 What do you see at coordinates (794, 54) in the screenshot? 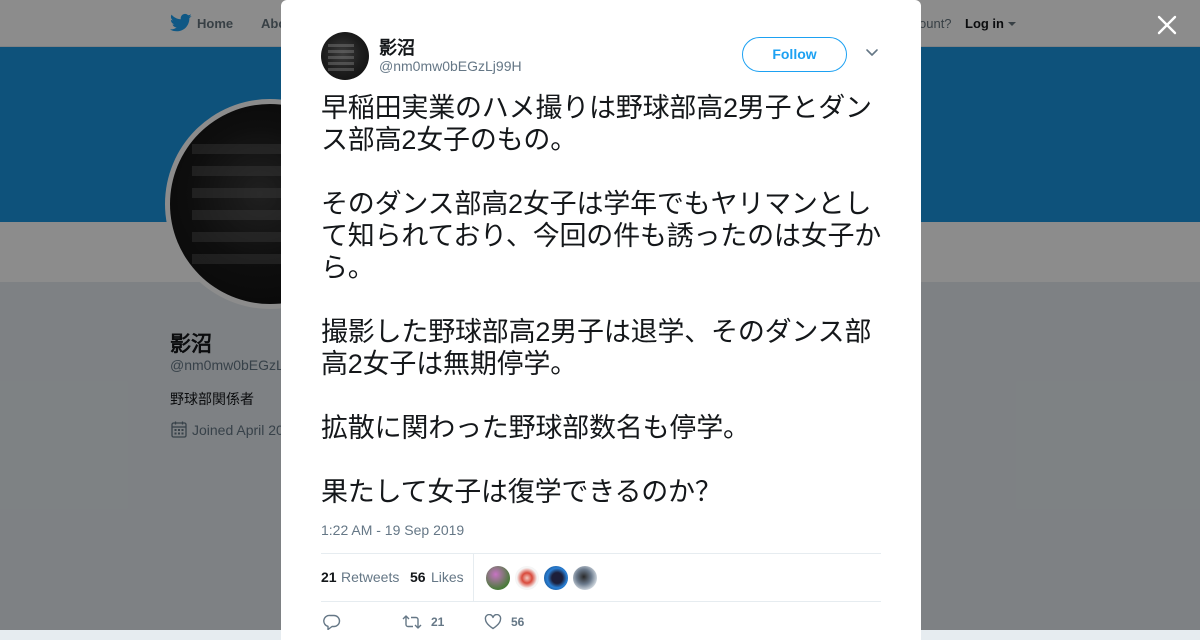
I see `follow-button: Follow` at bounding box center [794, 54].